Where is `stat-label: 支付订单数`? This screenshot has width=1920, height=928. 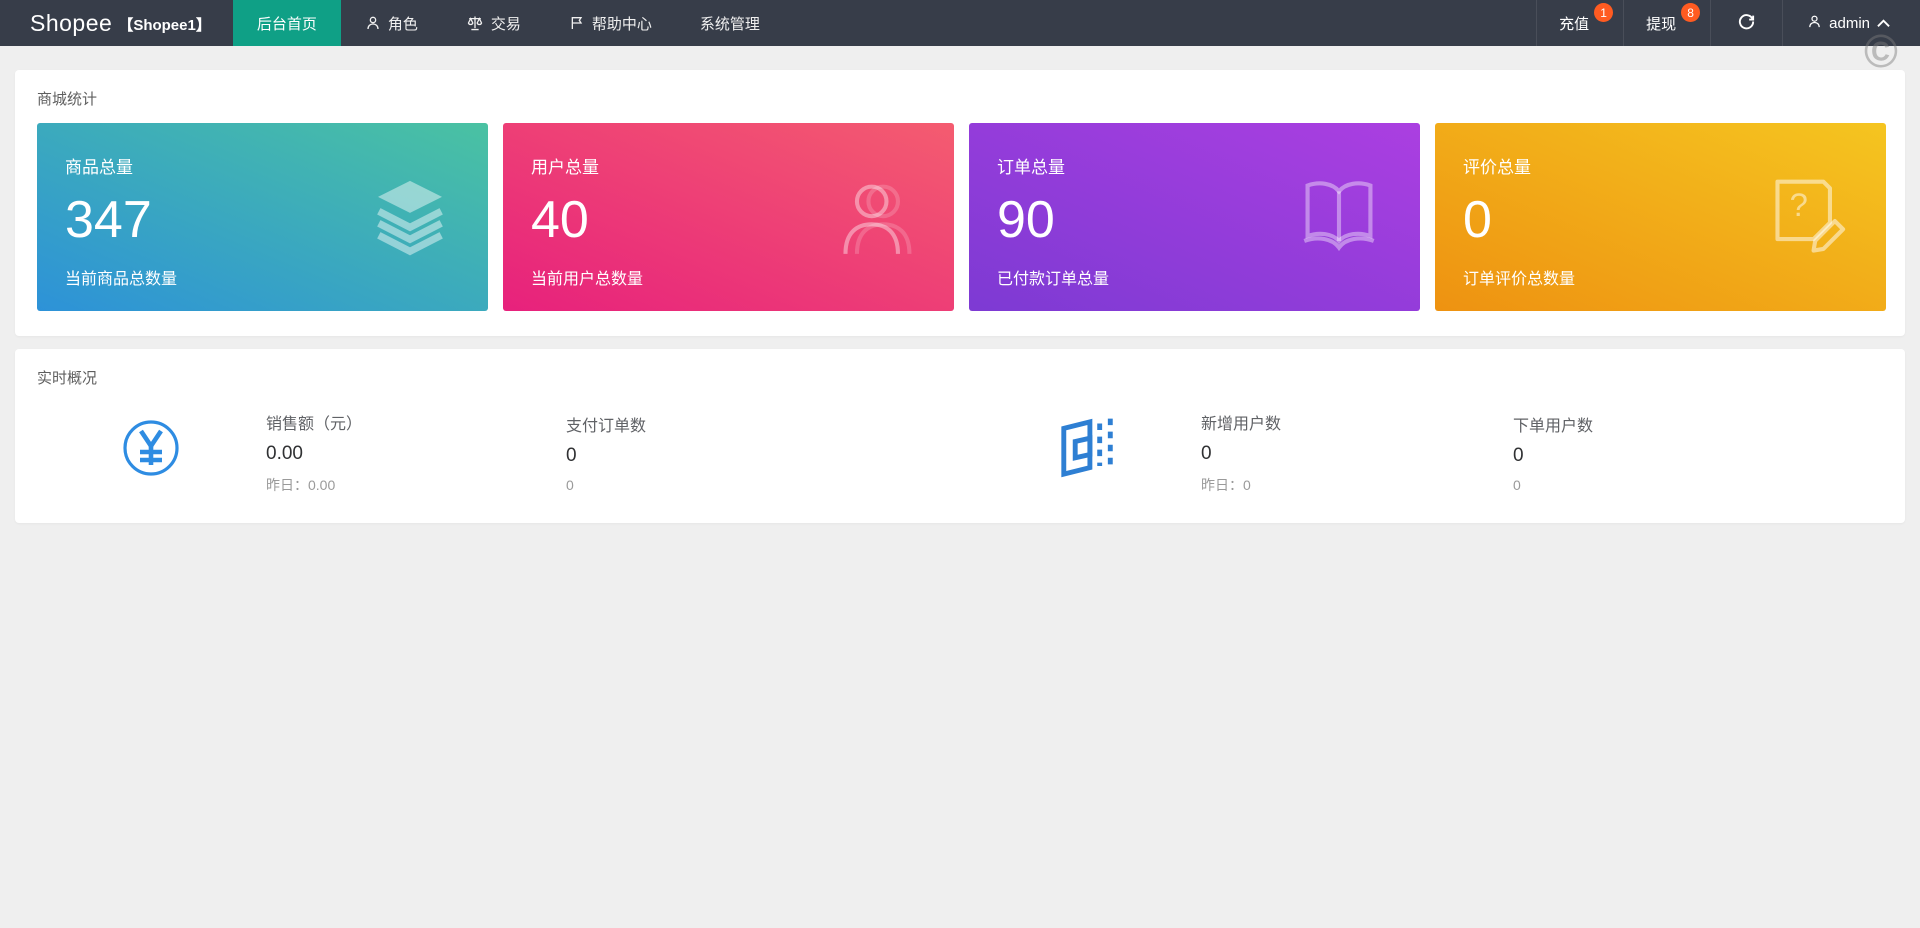
stat-label: 支付订单数 is located at coordinates (606, 426).